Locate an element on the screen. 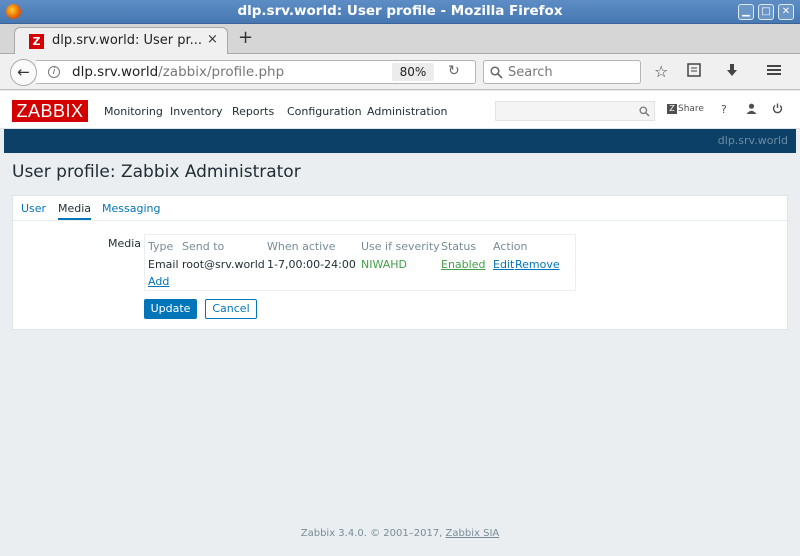  reading-list-icon is located at coordinates (694, 72).